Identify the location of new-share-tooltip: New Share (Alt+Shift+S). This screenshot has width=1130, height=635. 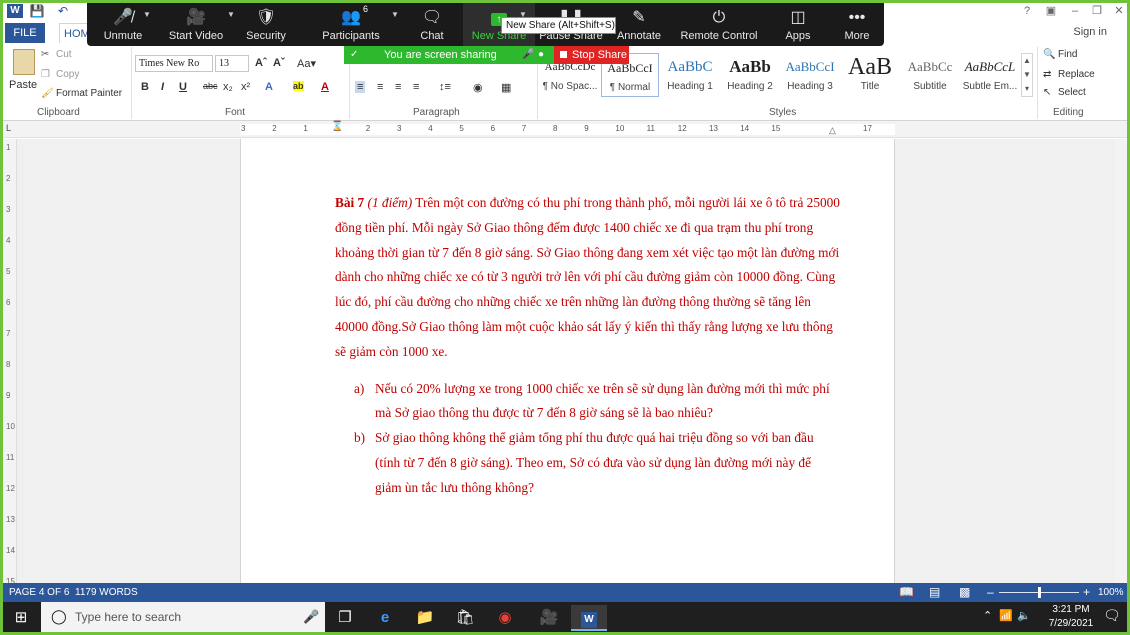
(558, 25).